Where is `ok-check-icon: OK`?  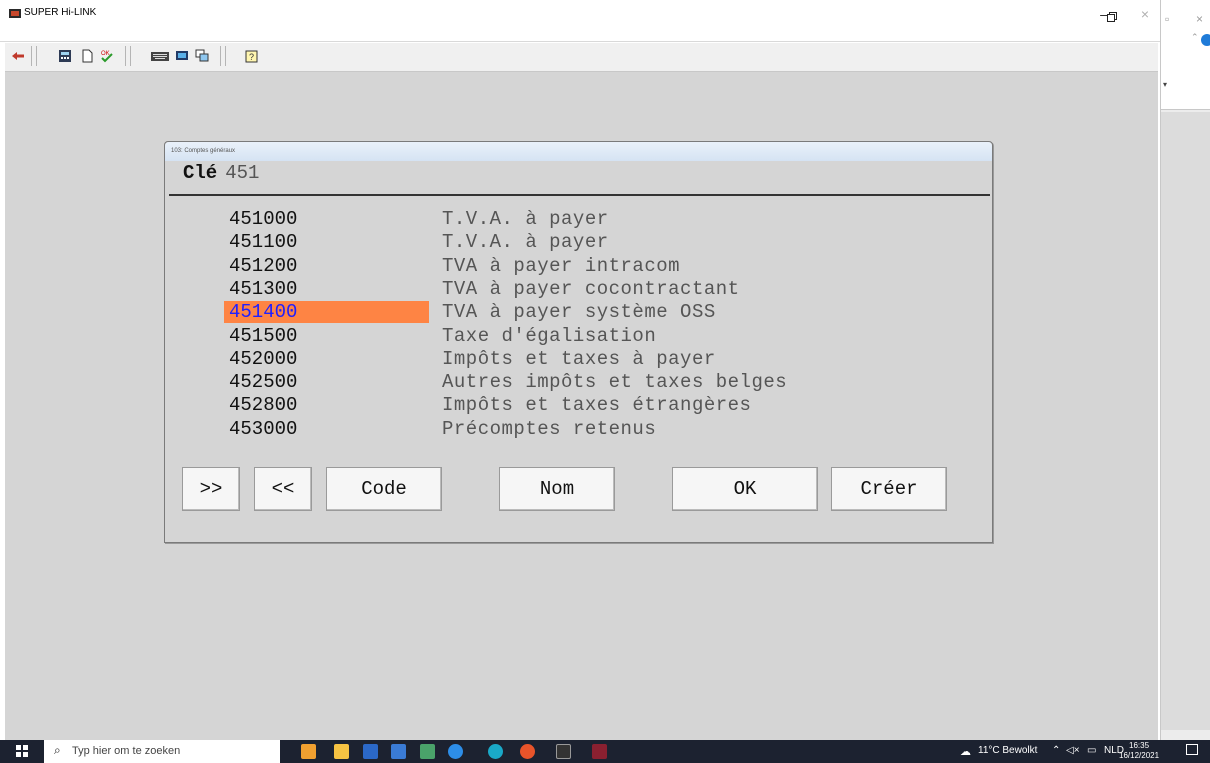 ok-check-icon: OK is located at coordinates (107, 56).